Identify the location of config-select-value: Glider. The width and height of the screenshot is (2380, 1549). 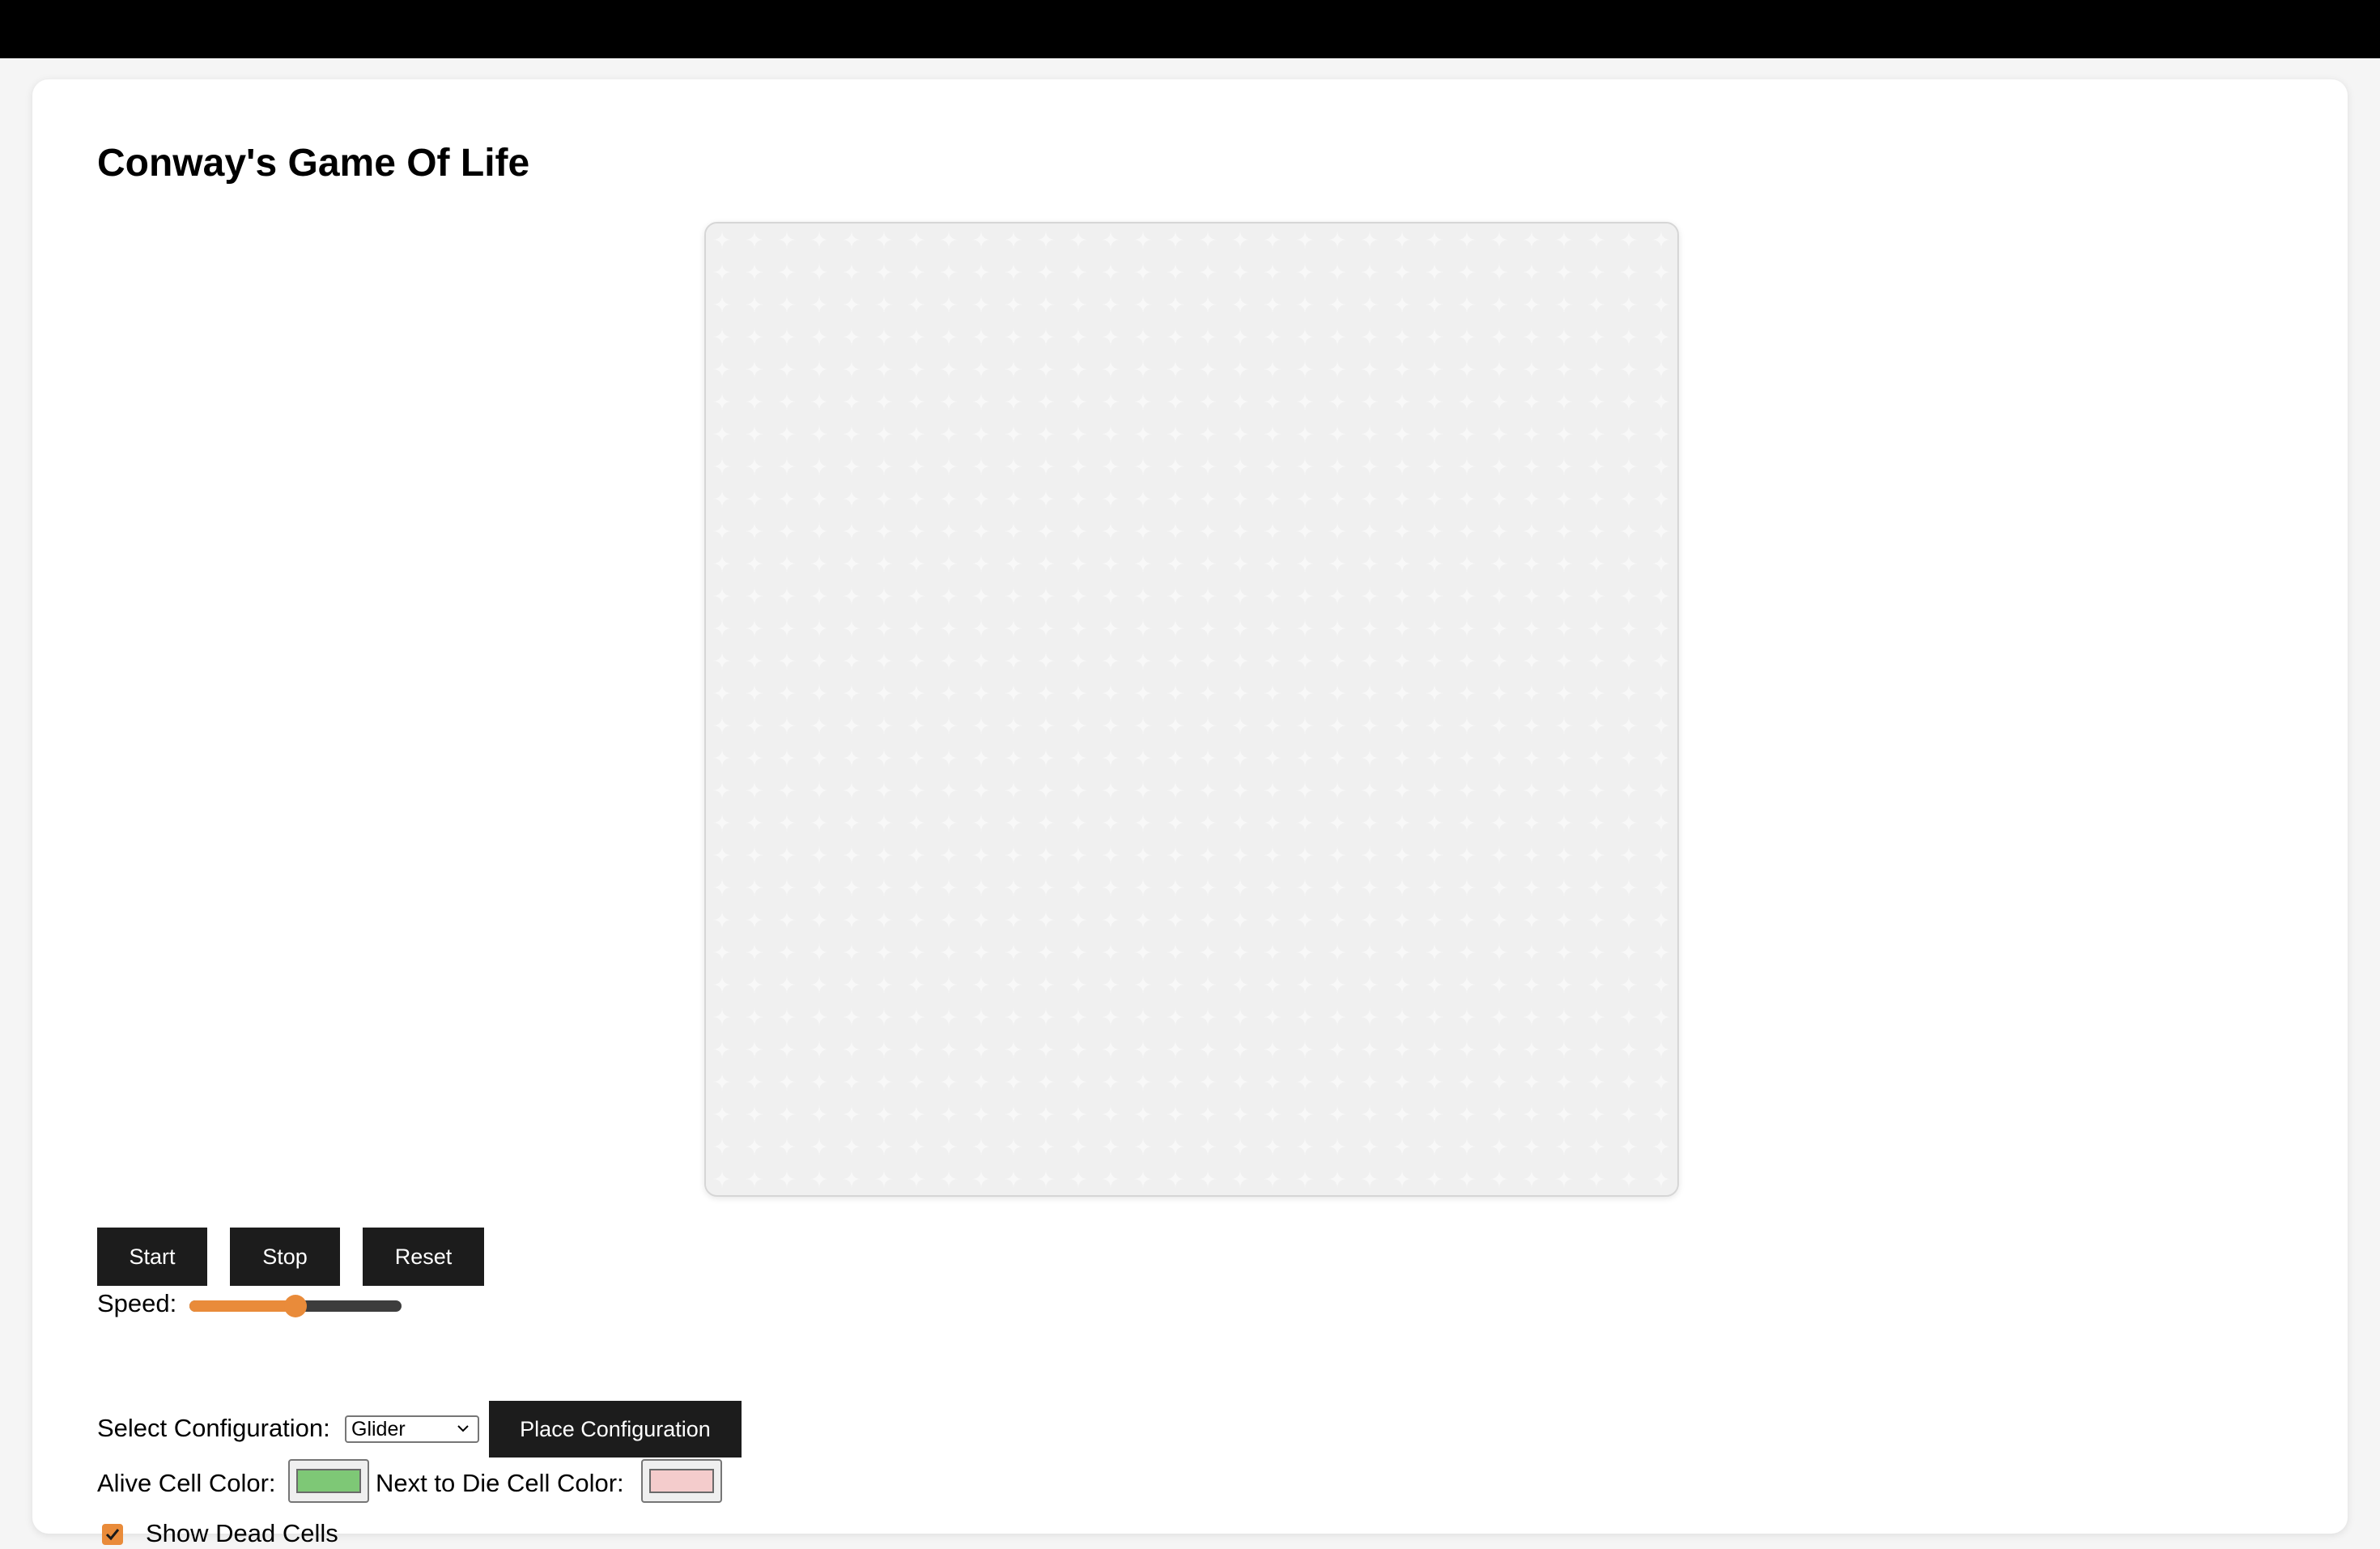
(378, 1429).